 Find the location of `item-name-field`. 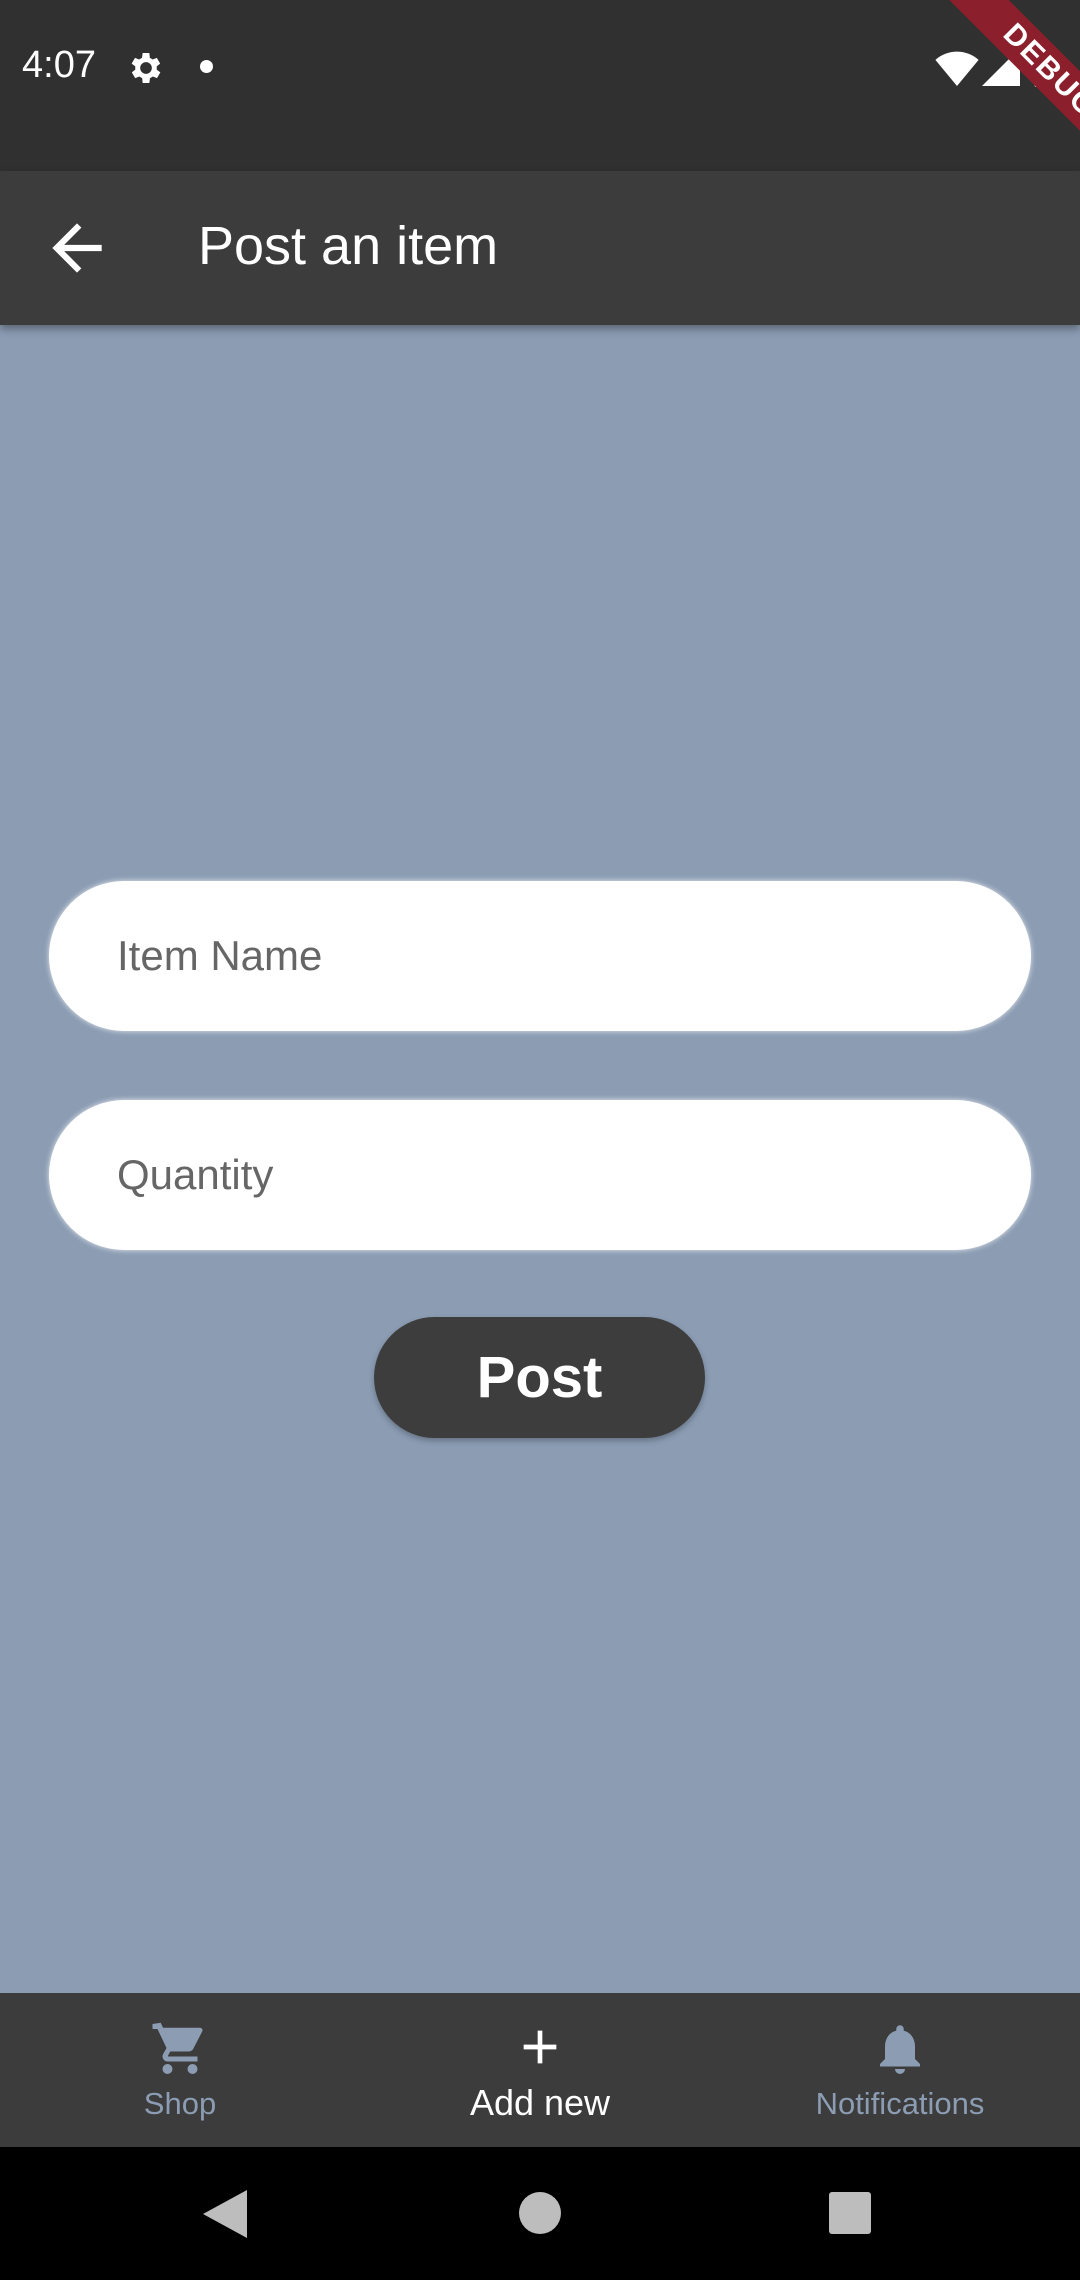

item-name-field is located at coordinates (540, 956).